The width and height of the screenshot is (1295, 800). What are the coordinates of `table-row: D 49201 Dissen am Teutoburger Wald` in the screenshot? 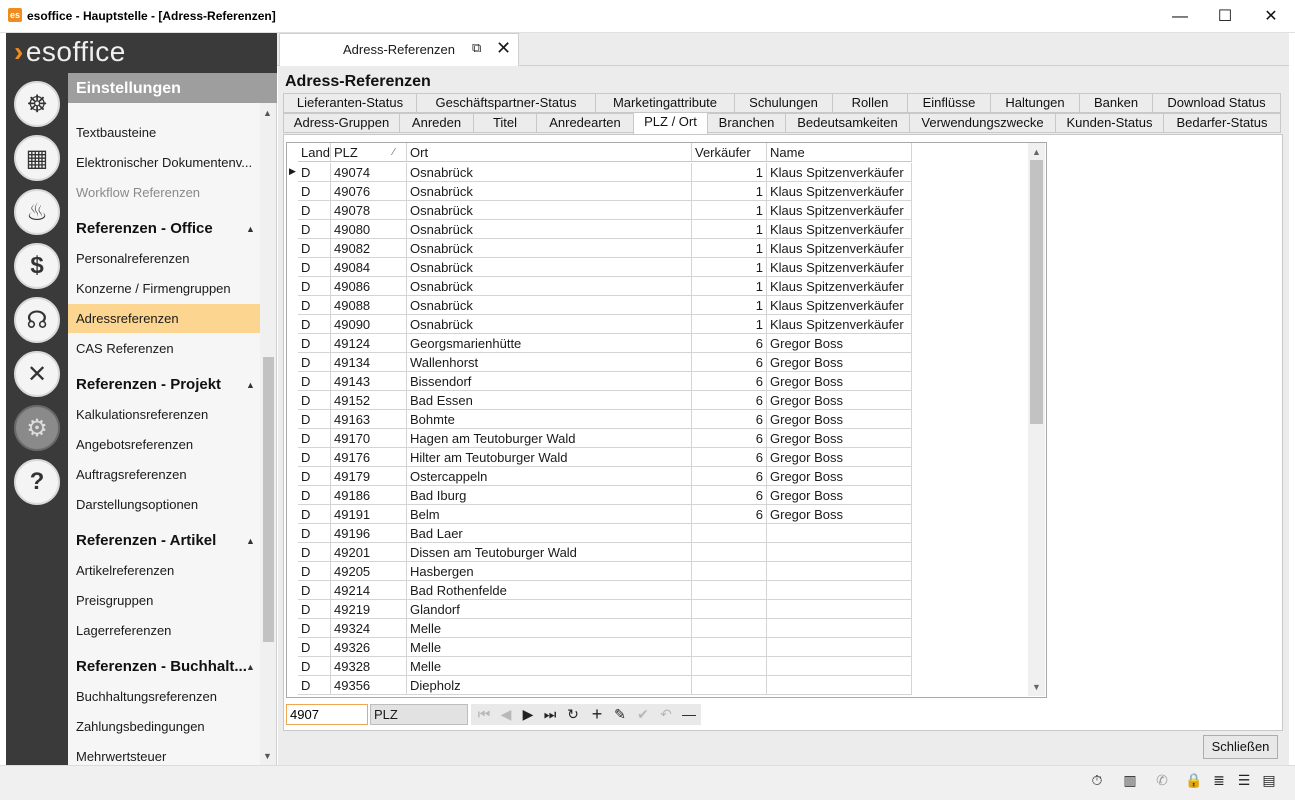 It's located at (605, 552).